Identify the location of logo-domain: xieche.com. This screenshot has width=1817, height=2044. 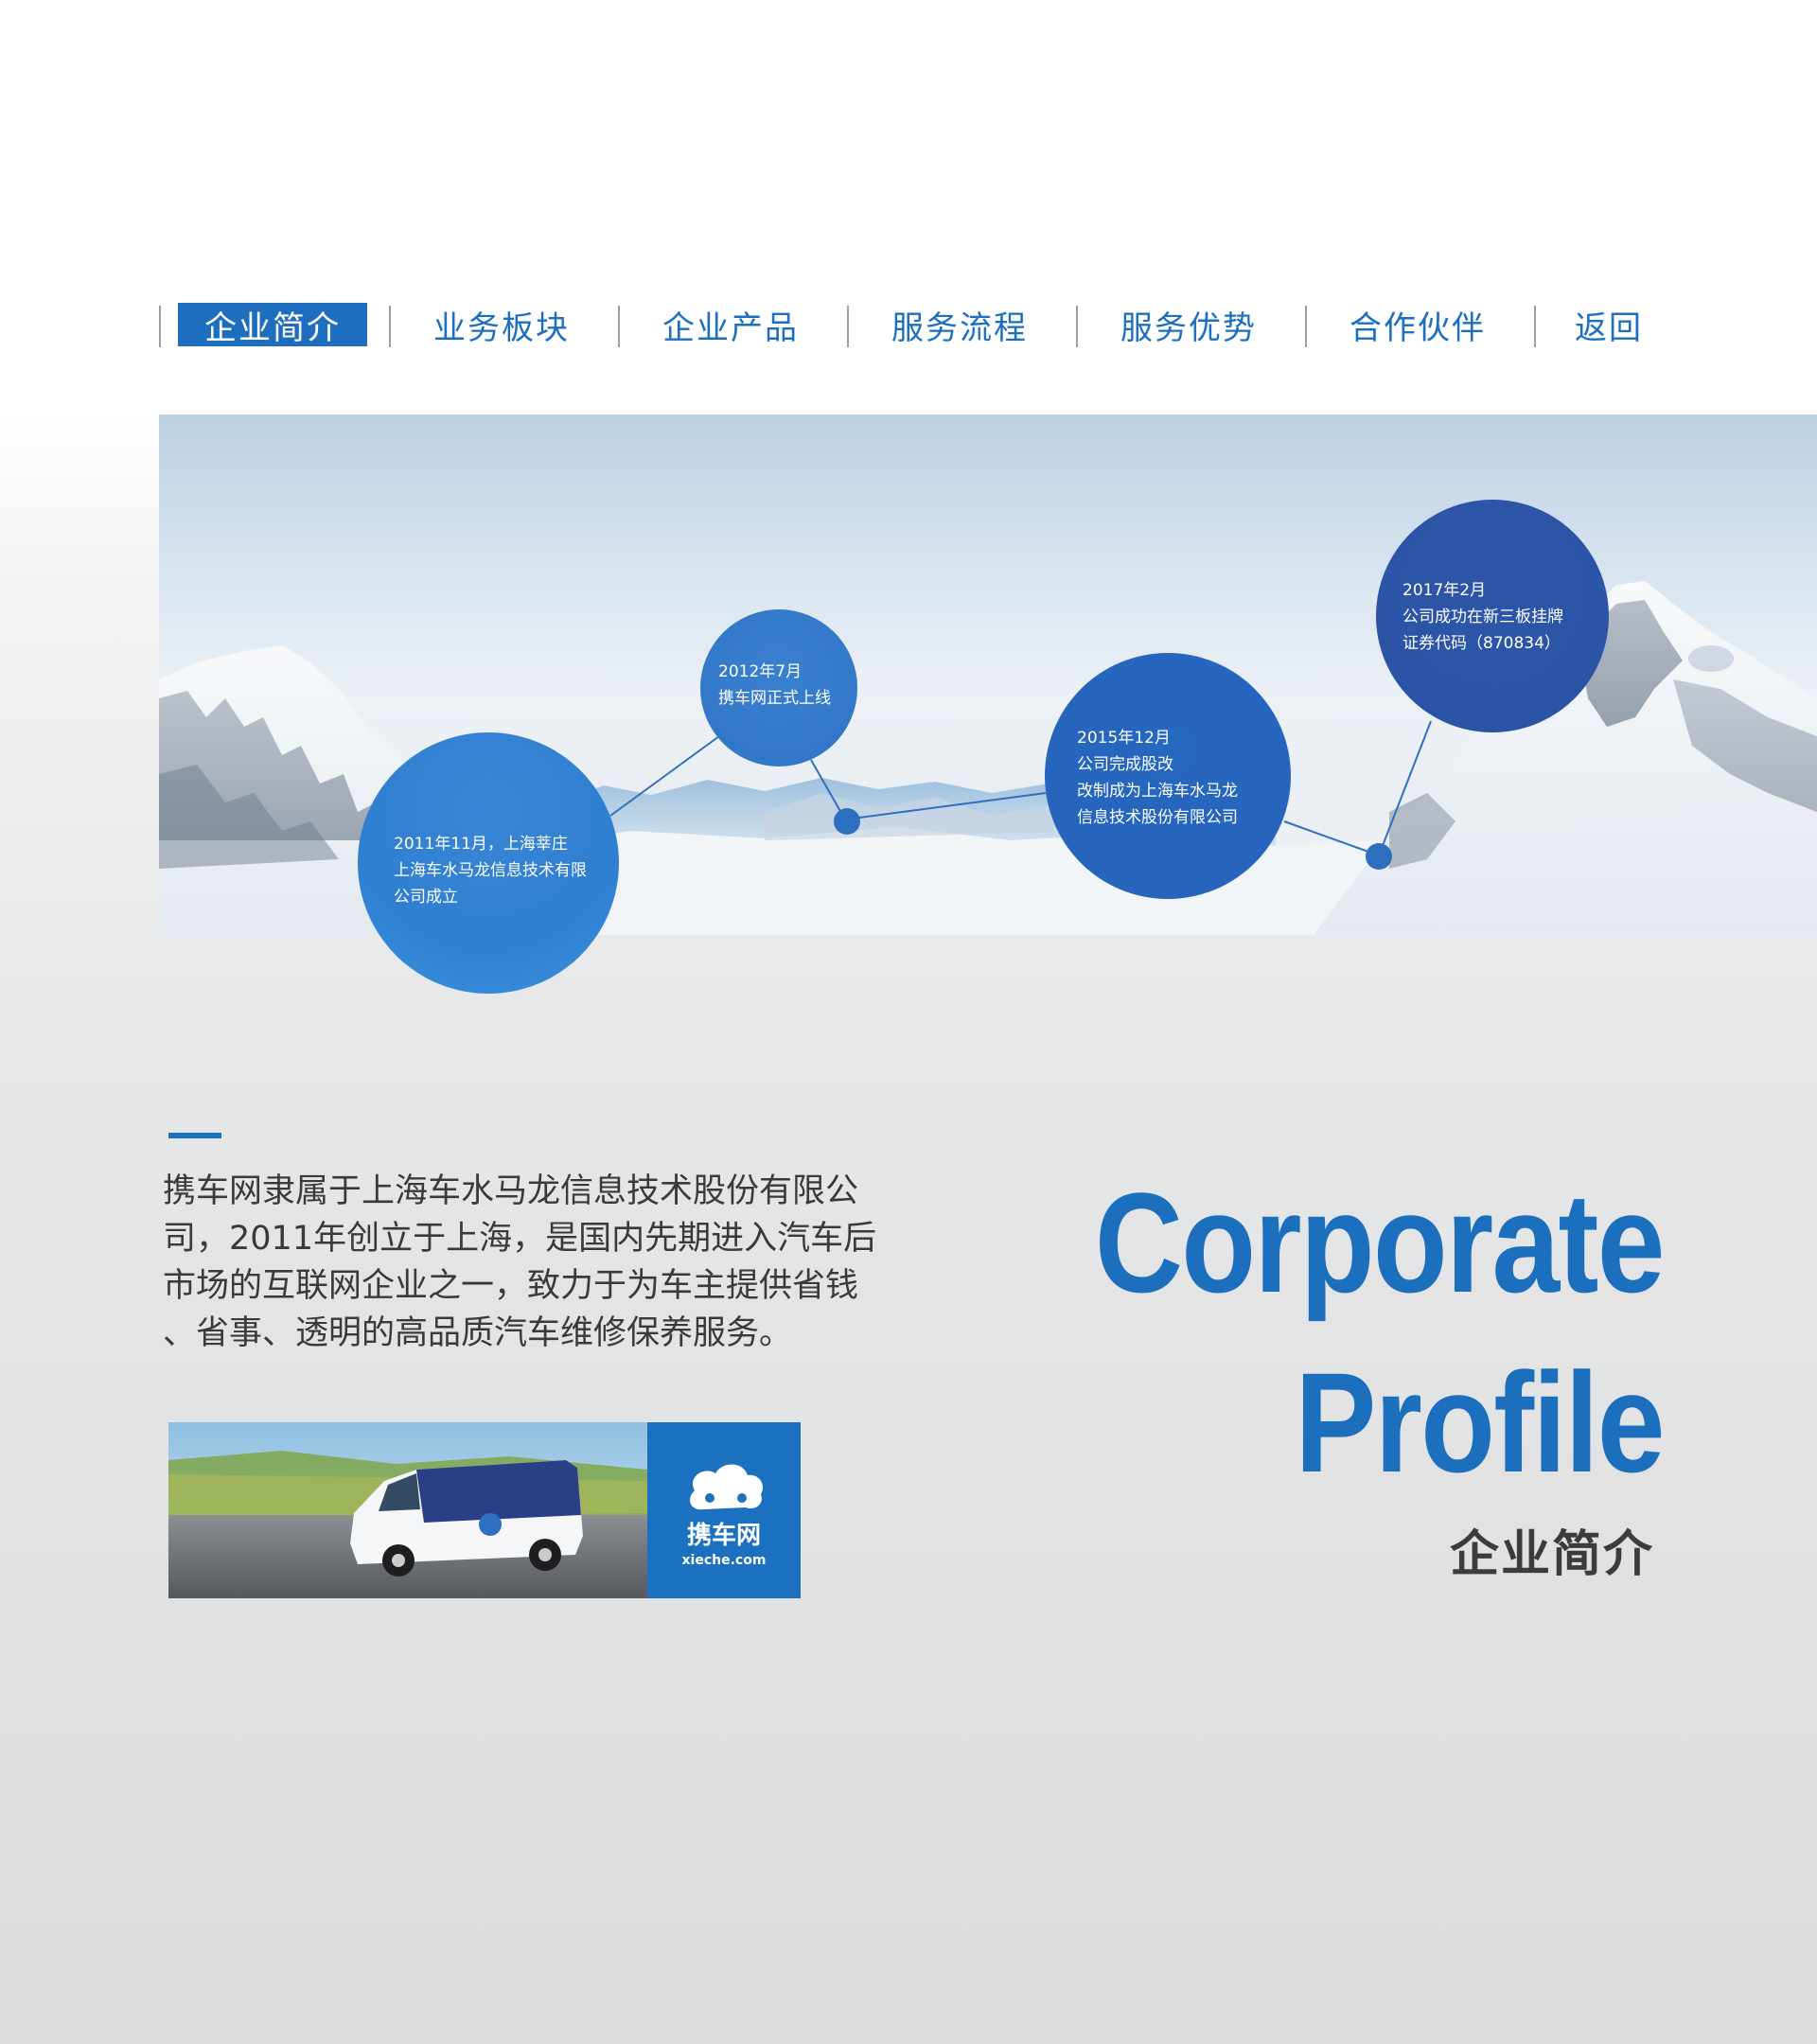
(724, 1560).